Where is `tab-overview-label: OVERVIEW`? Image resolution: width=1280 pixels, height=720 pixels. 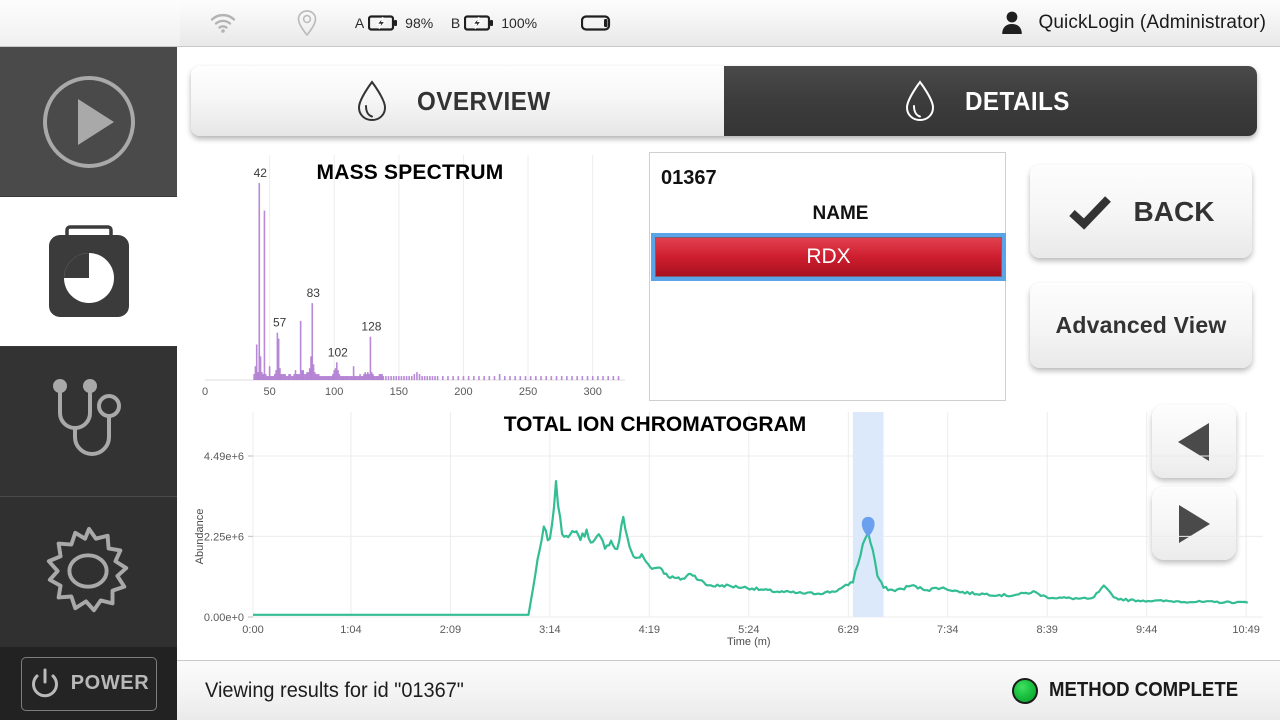 tab-overview-label: OVERVIEW is located at coordinates (483, 100).